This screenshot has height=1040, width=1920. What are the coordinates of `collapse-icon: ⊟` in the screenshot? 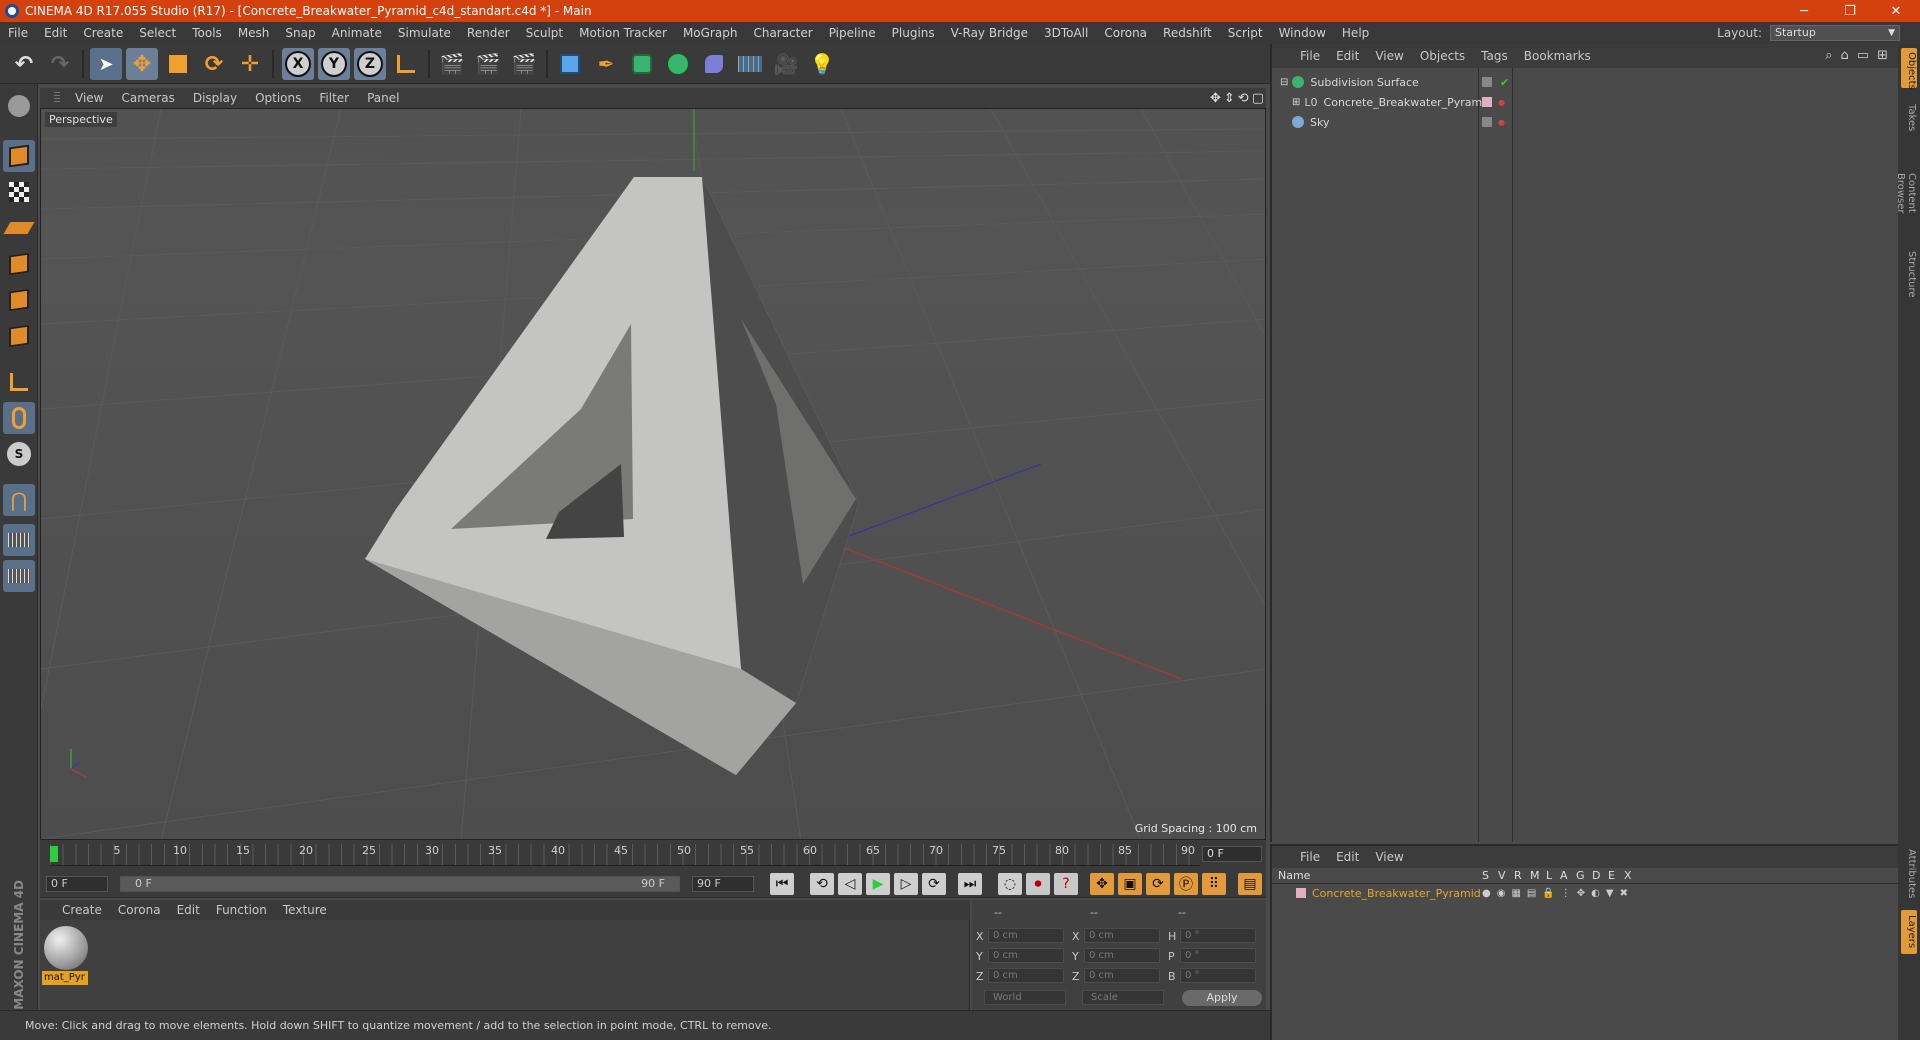 It's located at (1284, 82).